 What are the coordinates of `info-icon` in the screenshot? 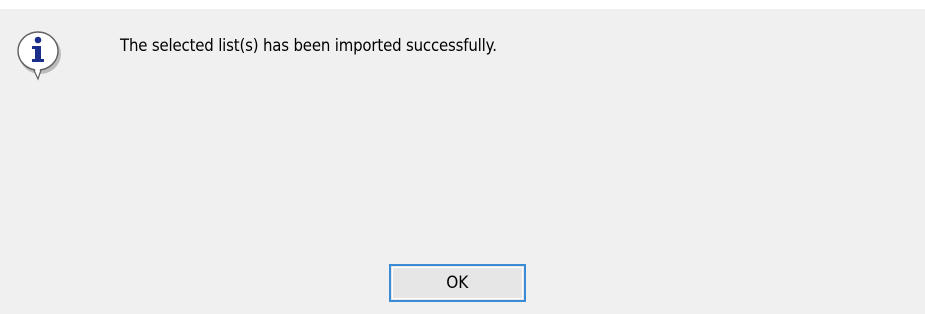 It's located at (40, 55).